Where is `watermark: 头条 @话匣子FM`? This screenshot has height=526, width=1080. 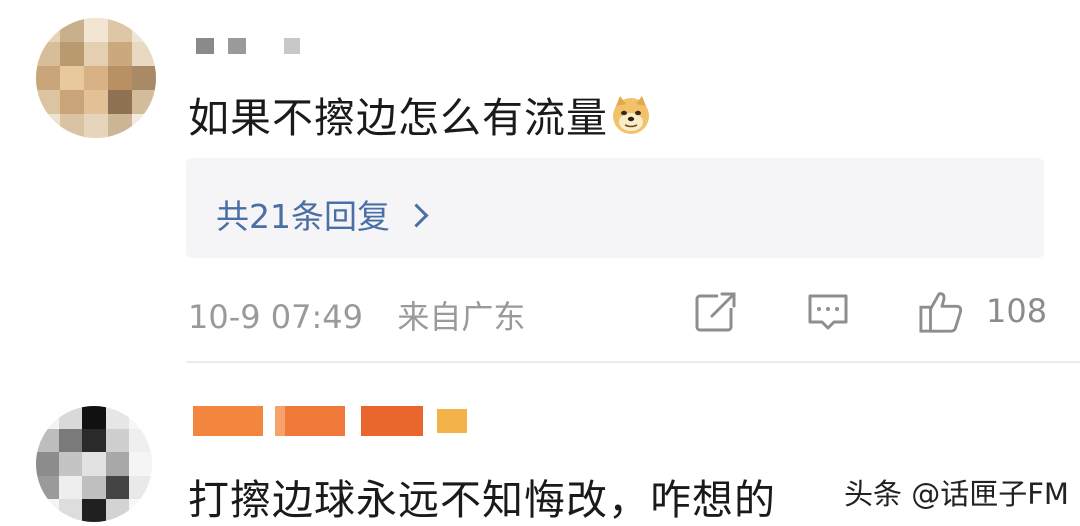
watermark: 头条 @话匣子FM is located at coordinates (959, 494).